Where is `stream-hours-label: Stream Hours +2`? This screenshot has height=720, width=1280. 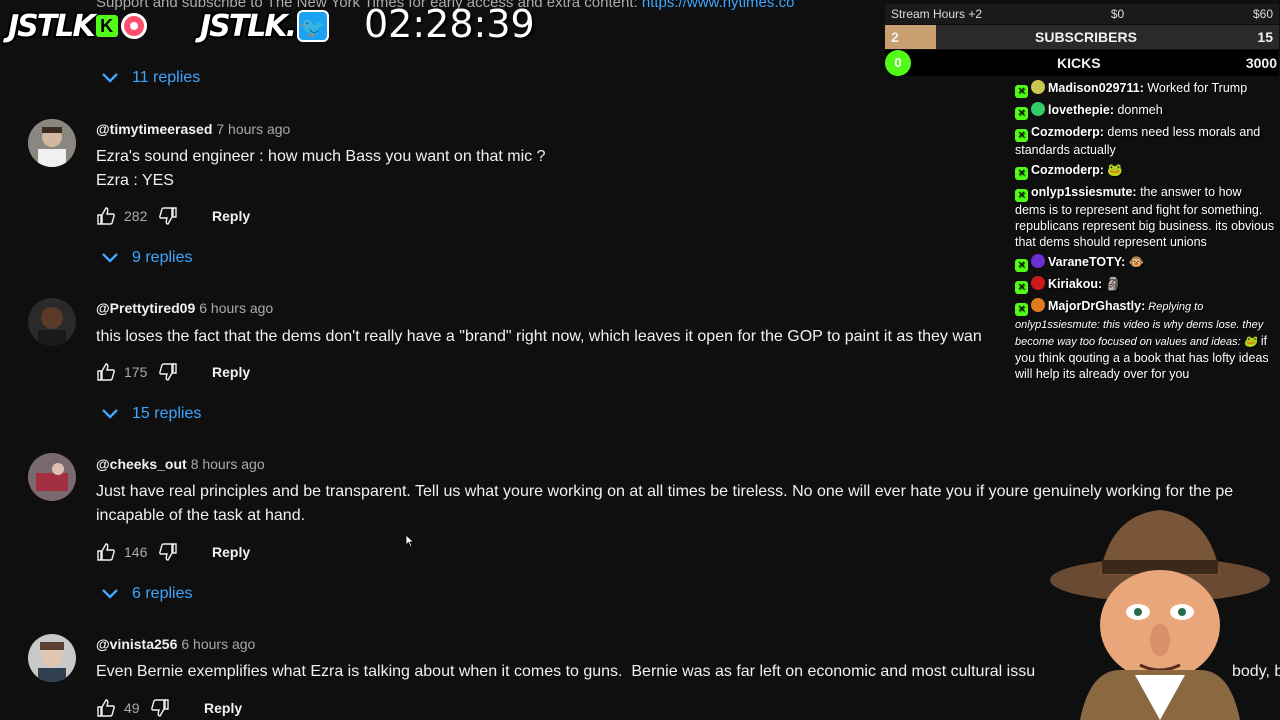
stream-hours-label: Stream Hours +2 is located at coordinates (937, 14).